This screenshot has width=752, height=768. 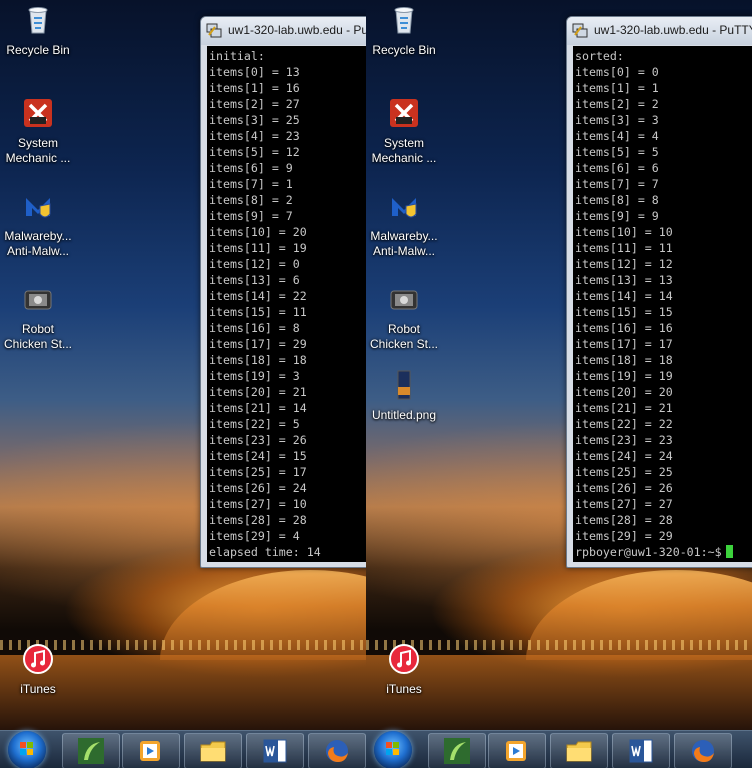 What do you see at coordinates (254, 152) in the screenshot?
I see `terminal-line: items[5] = 12` at bounding box center [254, 152].